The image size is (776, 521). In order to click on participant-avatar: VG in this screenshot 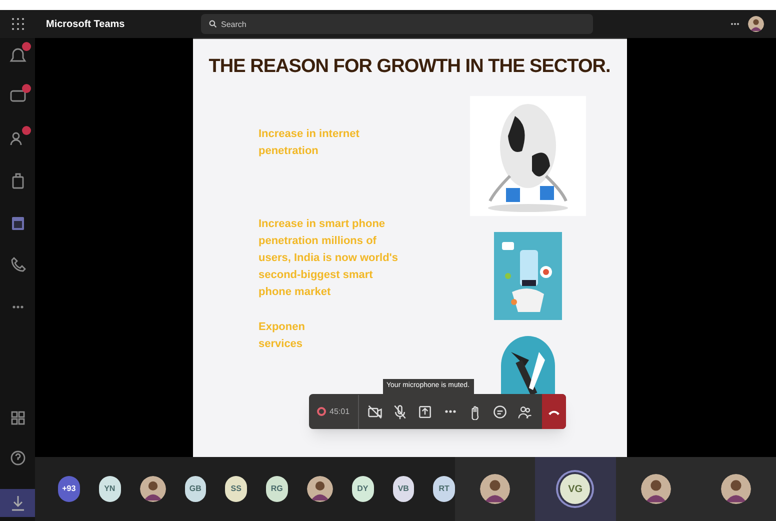, I will do `click(575, 489)`.